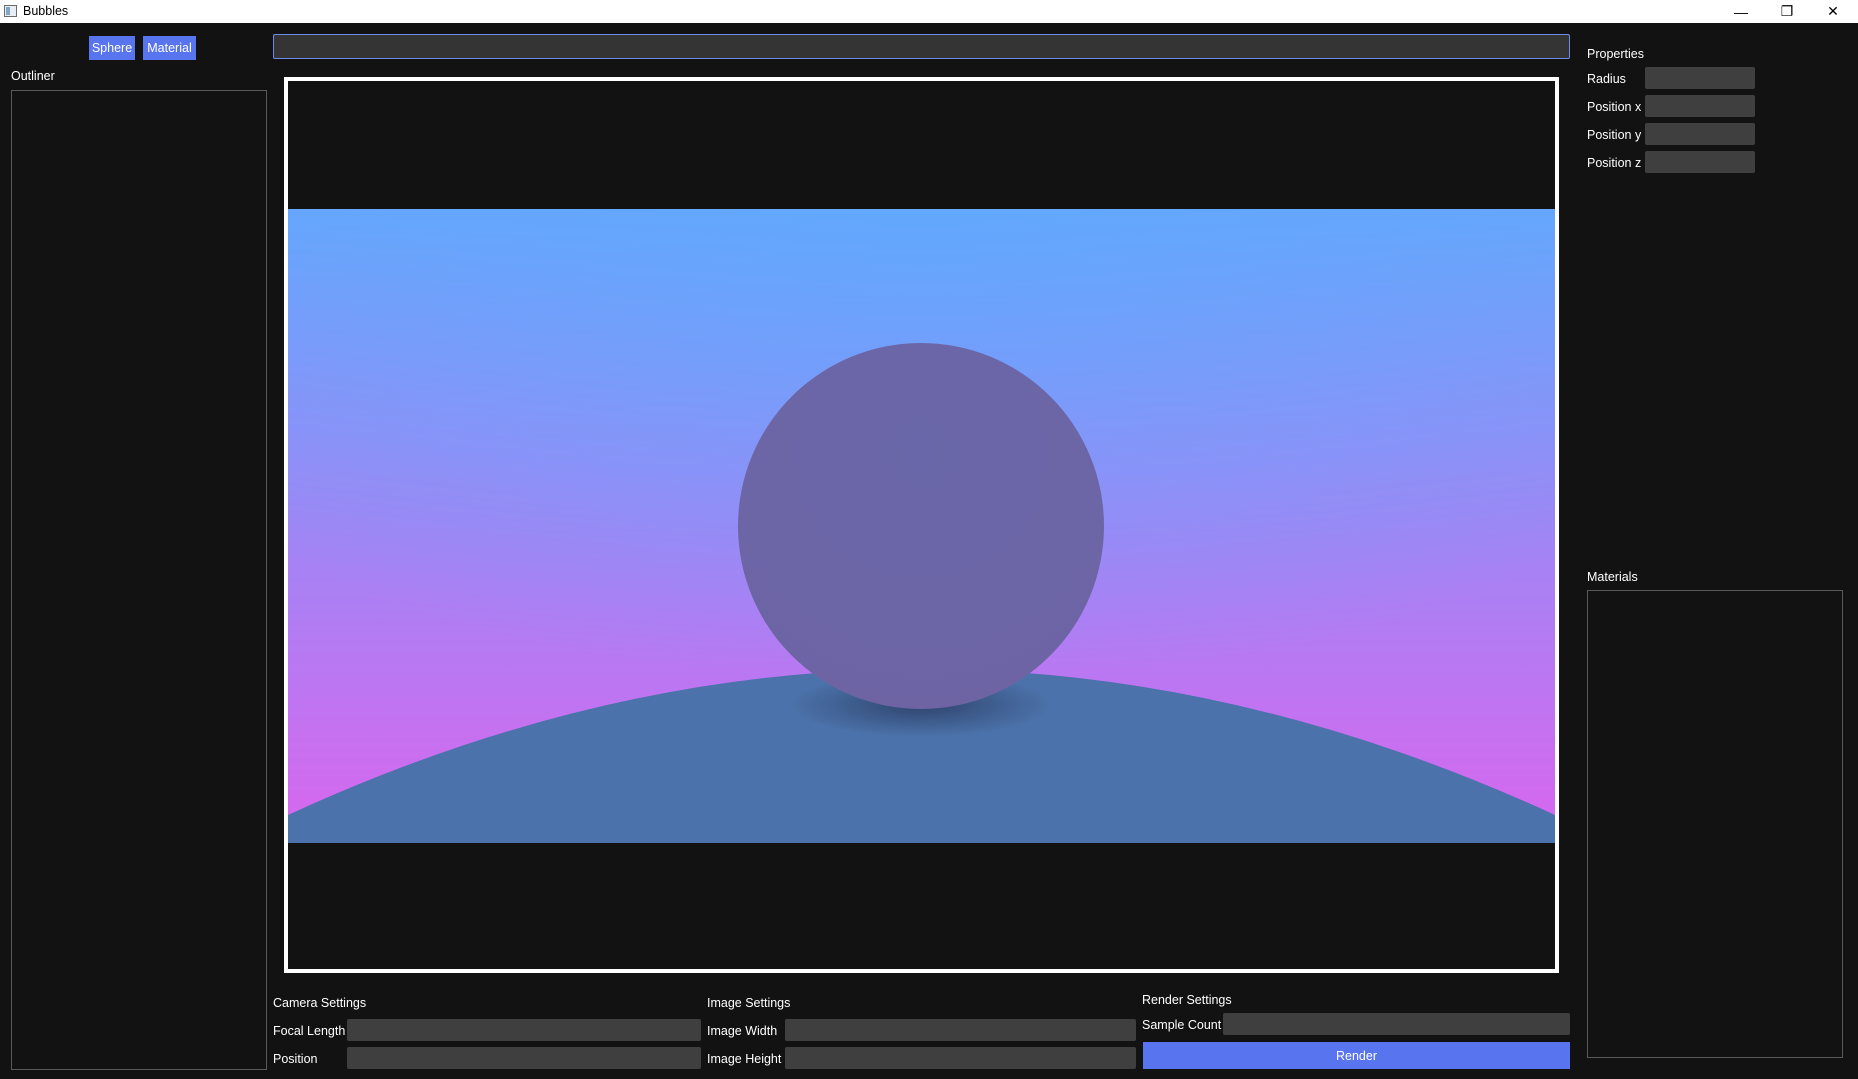 This screenshot has height=1079, width=1858. What do you see at coordinates (960, 1030) in the screenshot?
I see `image-width-input` at bounding box center [960, 1030].